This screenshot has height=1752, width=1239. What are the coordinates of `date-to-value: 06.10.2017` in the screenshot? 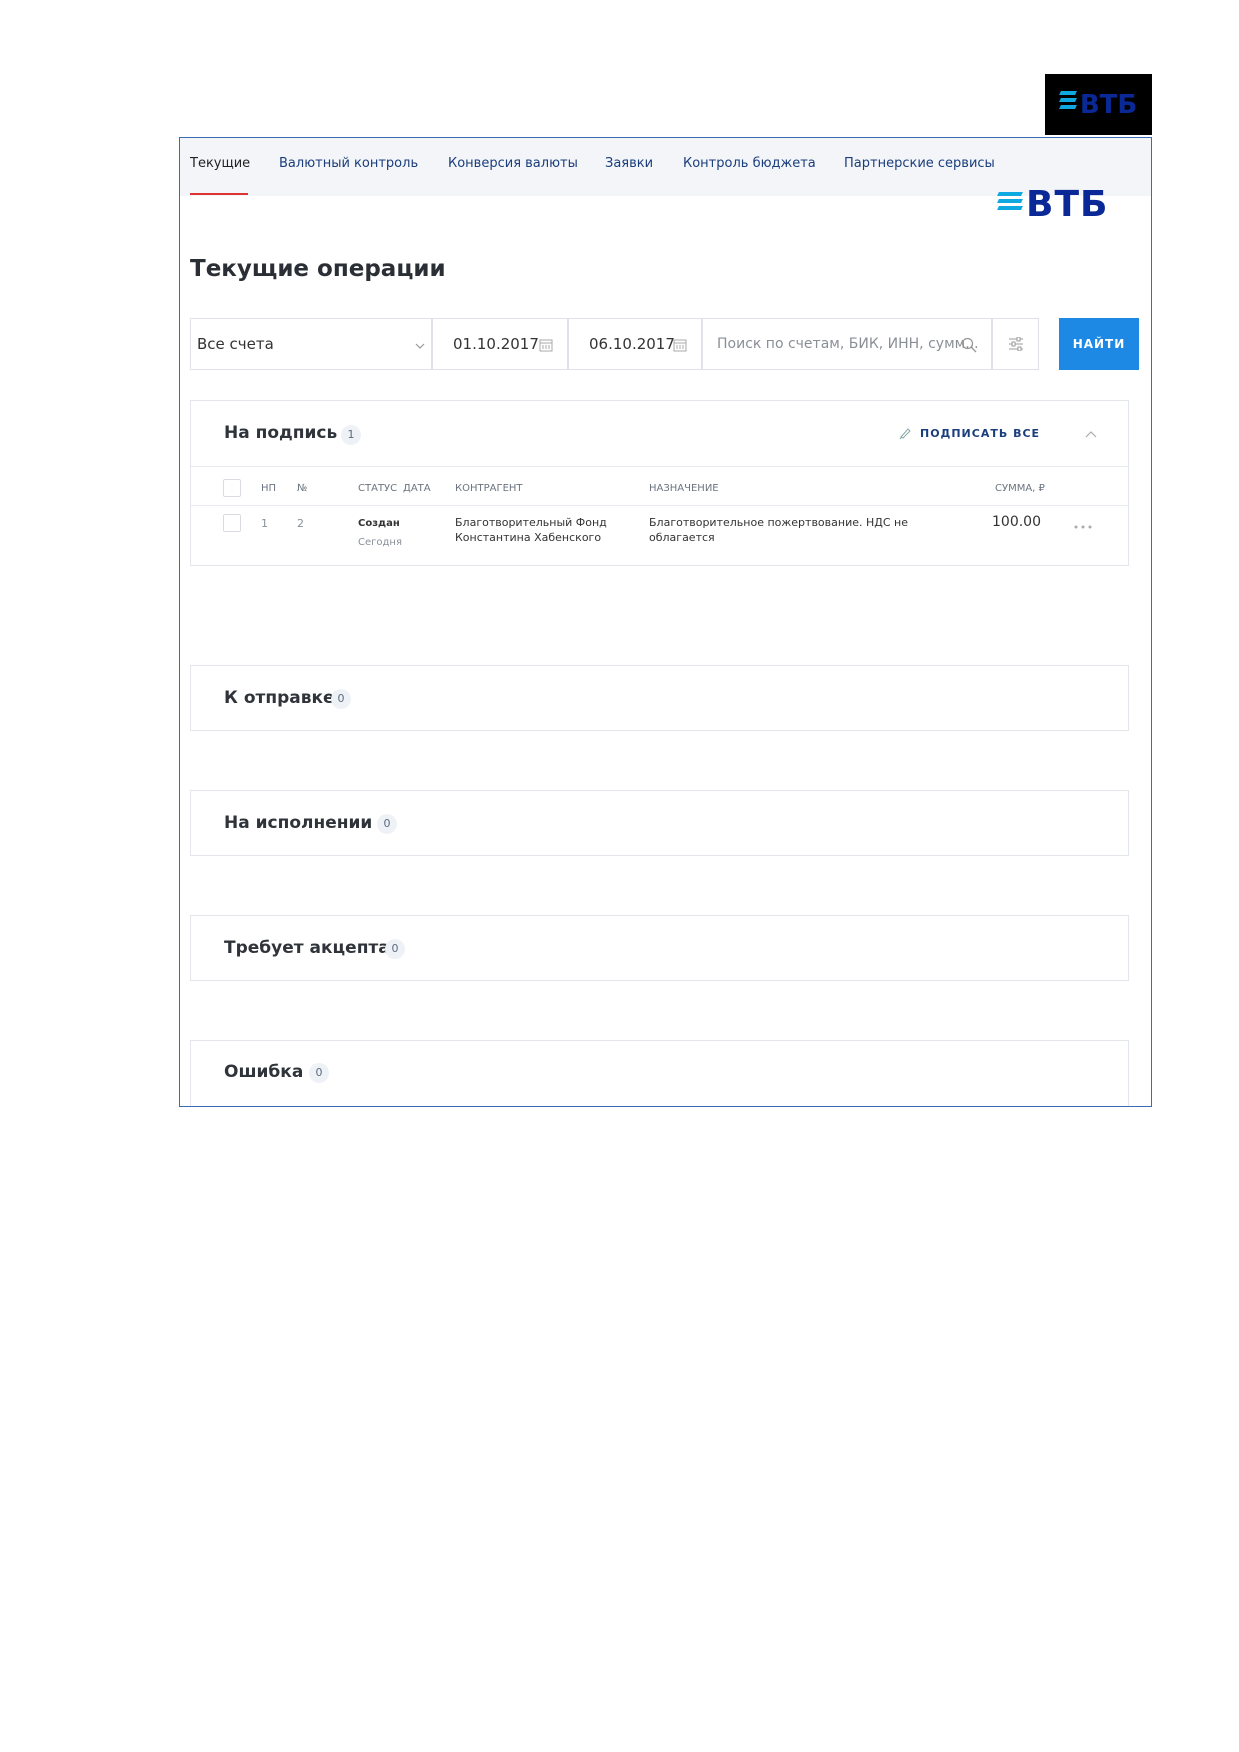 It's located at (632, 344).